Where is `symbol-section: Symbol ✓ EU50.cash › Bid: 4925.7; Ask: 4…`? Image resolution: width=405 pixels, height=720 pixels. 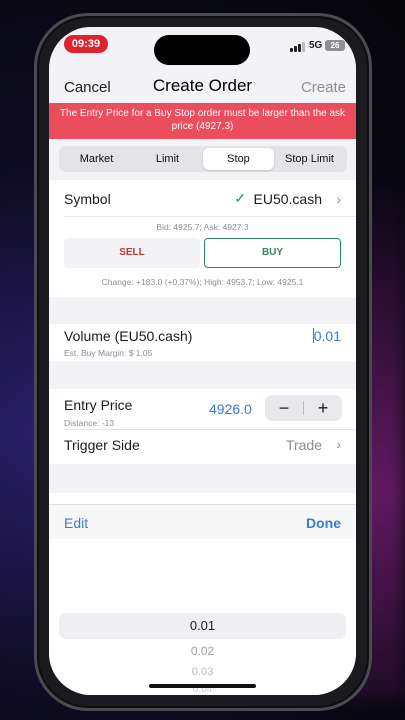 symbol-section: Symbol ✓ EU50.cash › Bid: 4925.7; Ask: 4… is located at coordinates (202, 238).